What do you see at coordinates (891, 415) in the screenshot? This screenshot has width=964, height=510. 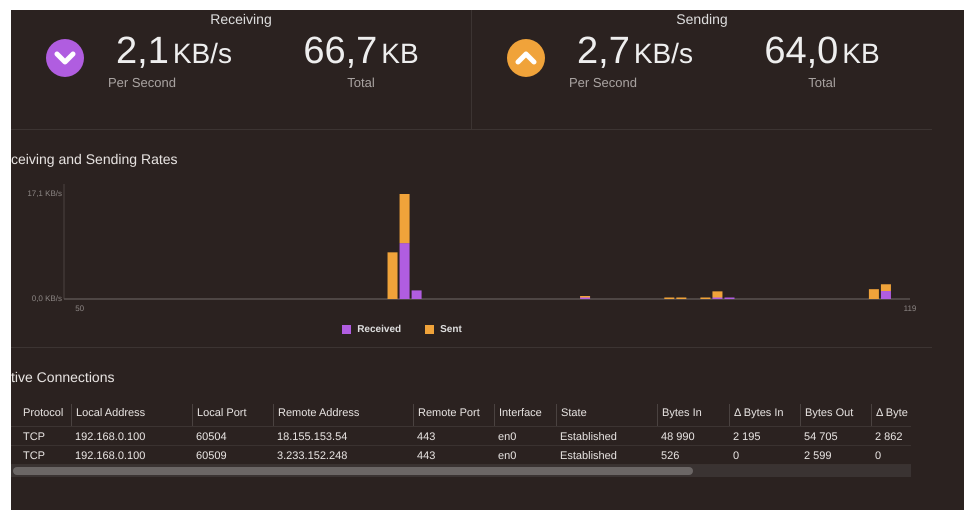 I see `column-header: Δ Byte` at bounding box center [891, 415].